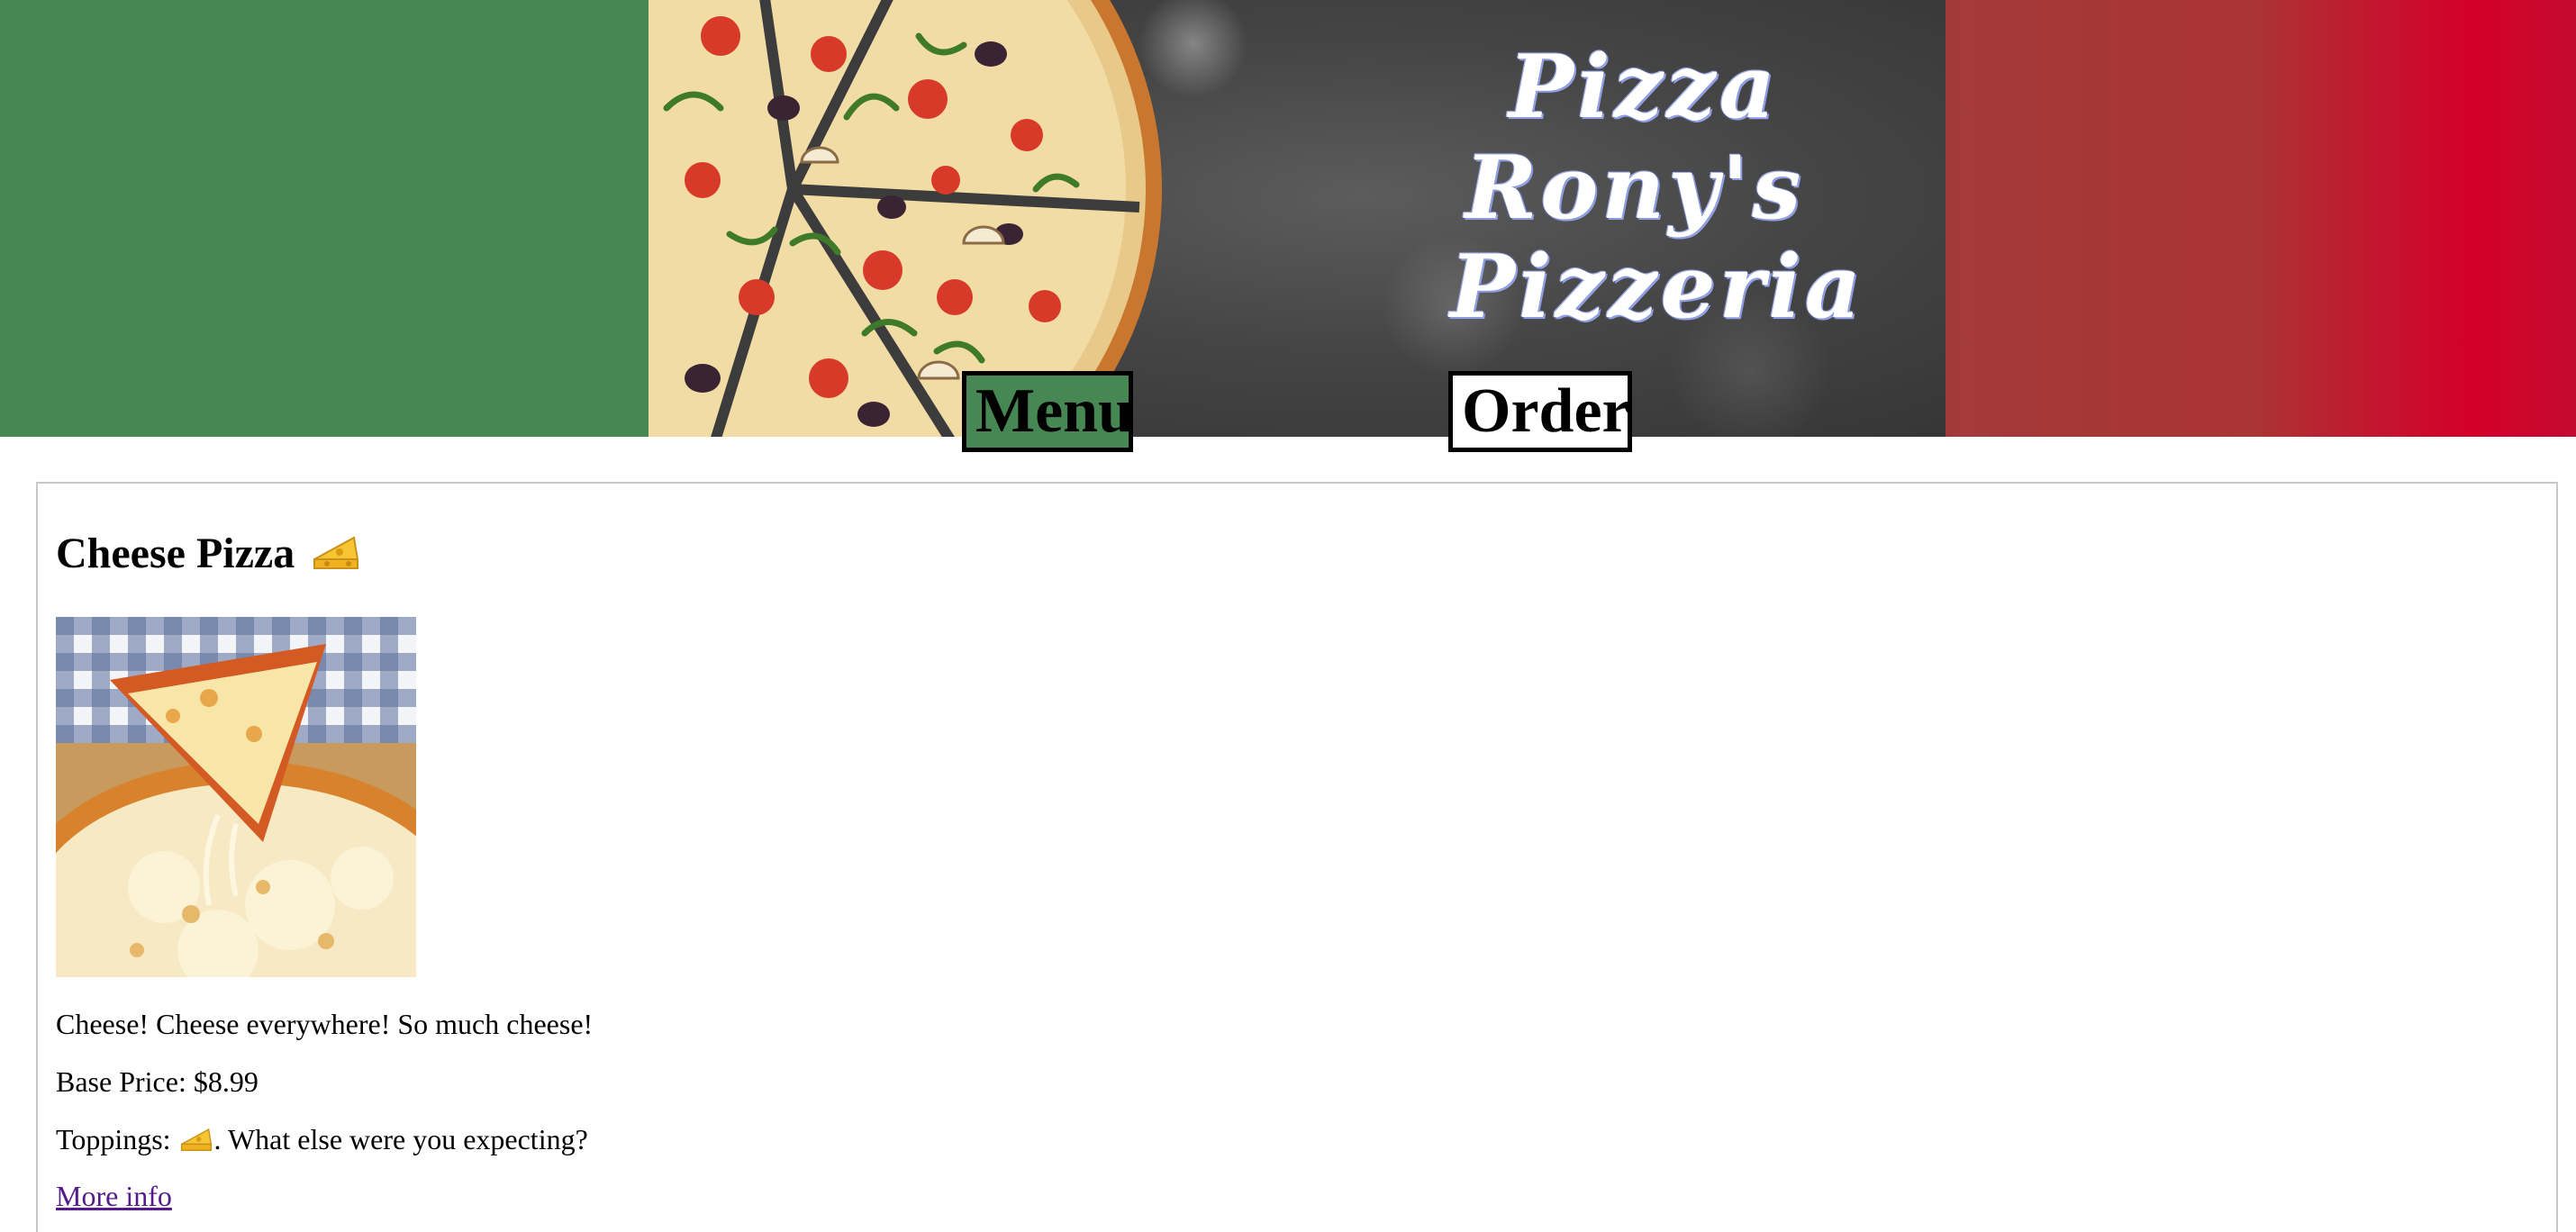  I want to click on title-line-1: Pizza, so click(1644, 87).